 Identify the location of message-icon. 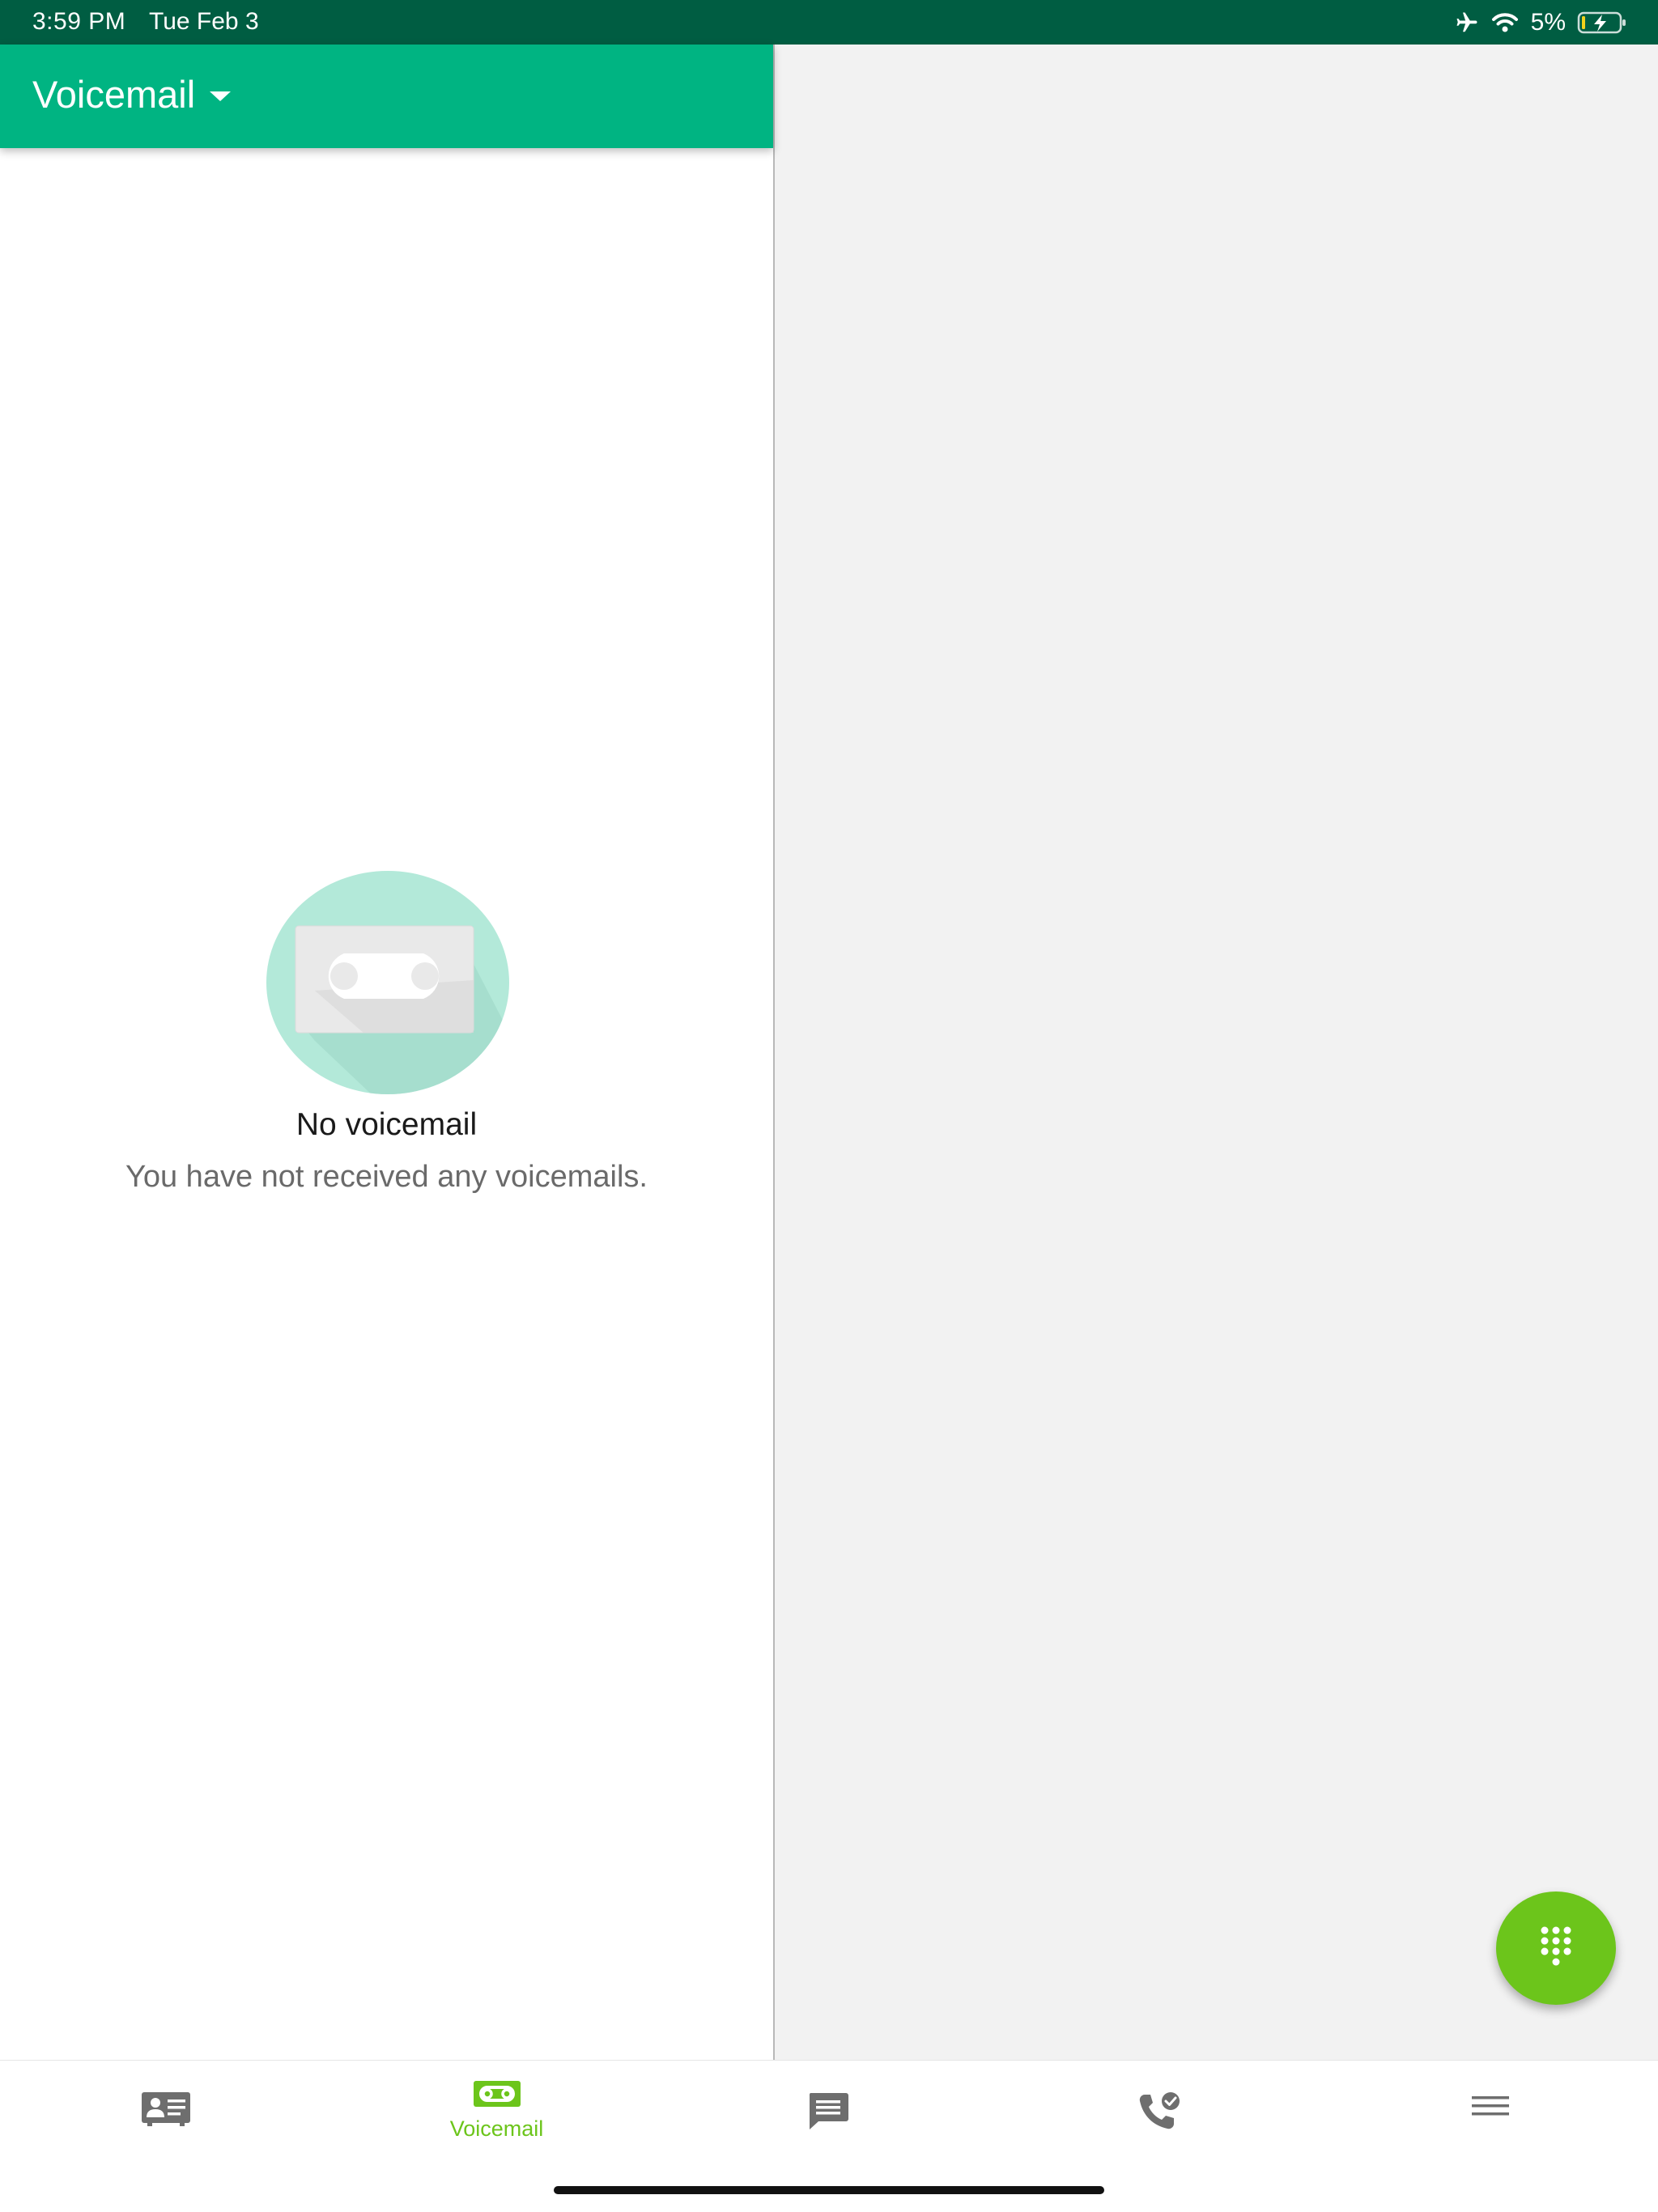
(828, 2112).